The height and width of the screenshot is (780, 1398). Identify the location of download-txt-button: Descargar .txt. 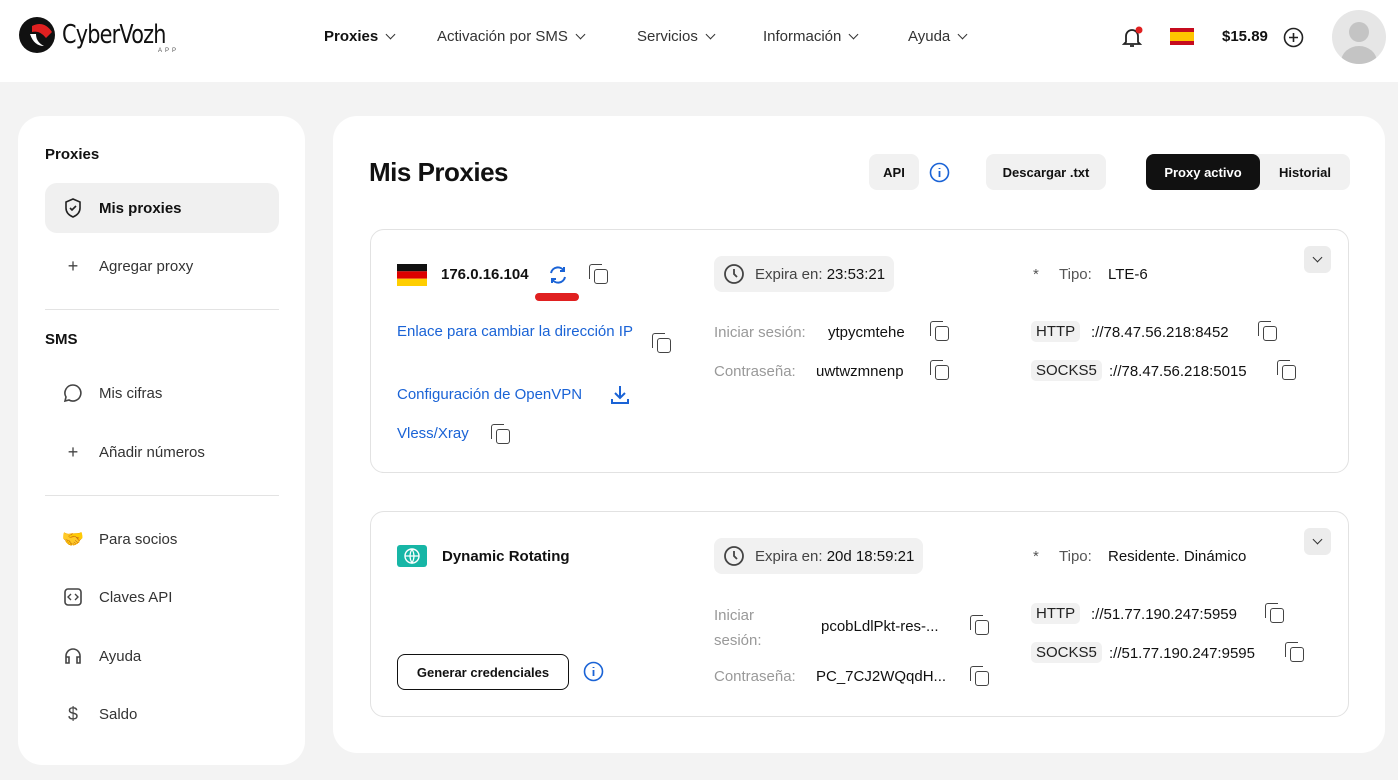
(1046, 172).